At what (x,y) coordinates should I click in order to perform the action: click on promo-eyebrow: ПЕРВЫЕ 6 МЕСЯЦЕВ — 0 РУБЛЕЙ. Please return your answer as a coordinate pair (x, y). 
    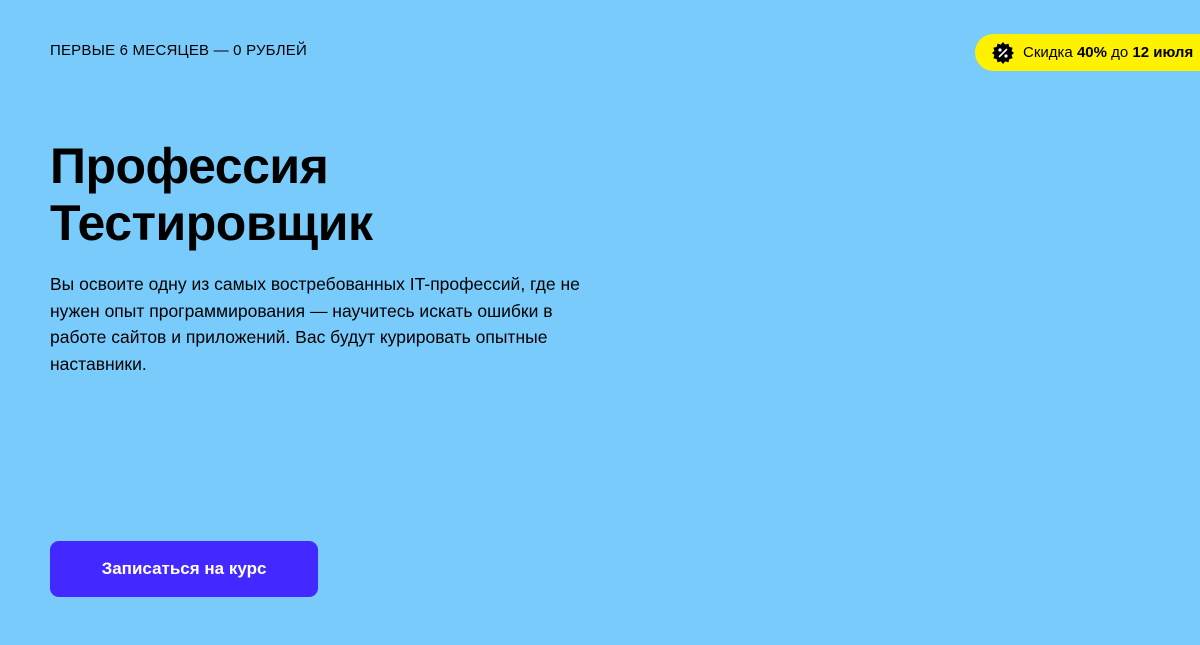
    Looking at the image, I should click on (178, 50).